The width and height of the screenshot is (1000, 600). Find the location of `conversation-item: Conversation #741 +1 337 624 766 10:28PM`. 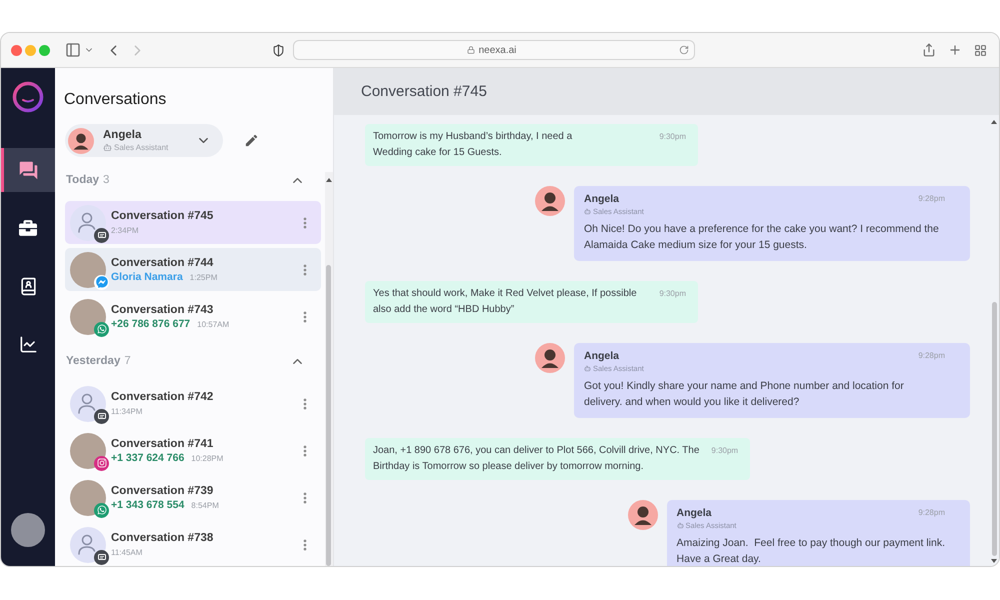

conversation-item: Conversation #741 +1 337 624 766 10:28PM is located at coordinates (193, 450).